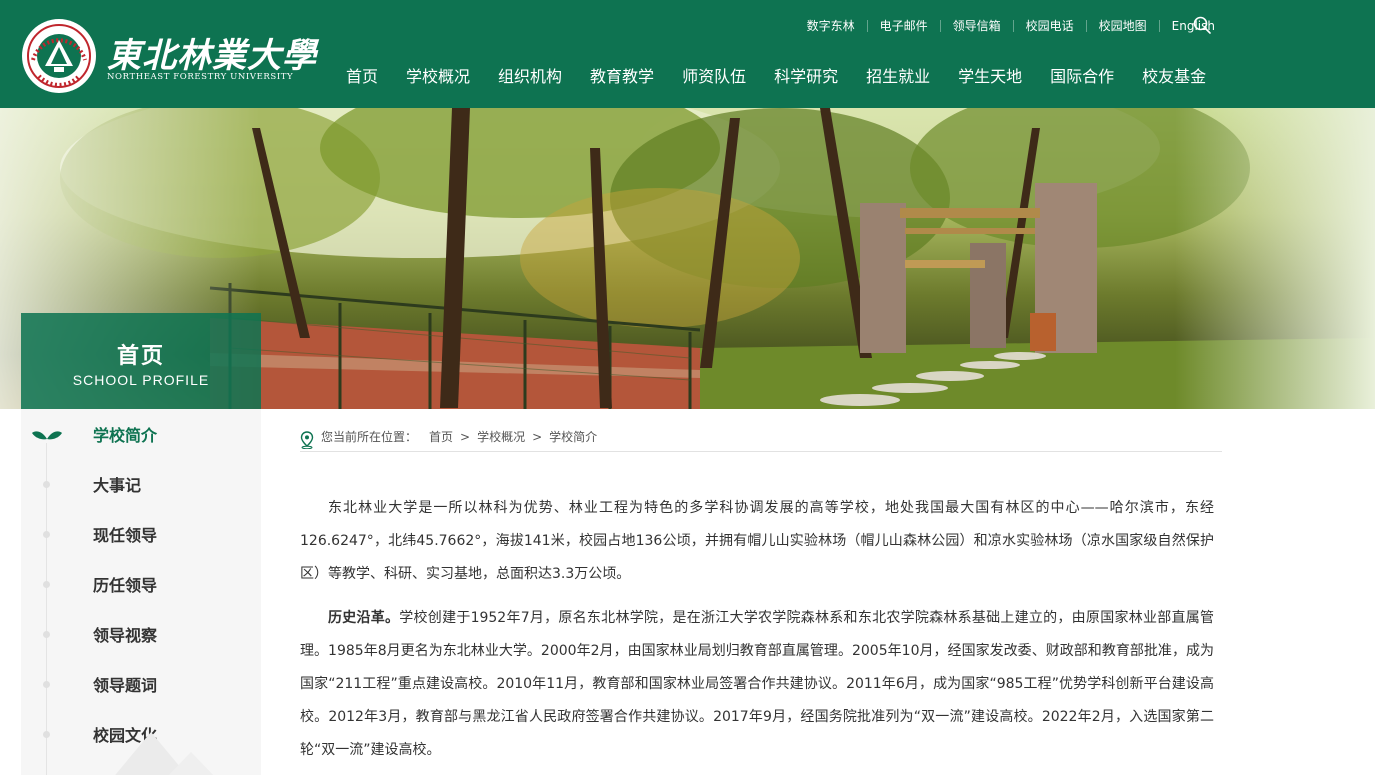 This screenshot has width=1375, height=778. Describe the element at coordinates (140, 356) in the screenshot. I see `section-title: 首页` at that location.